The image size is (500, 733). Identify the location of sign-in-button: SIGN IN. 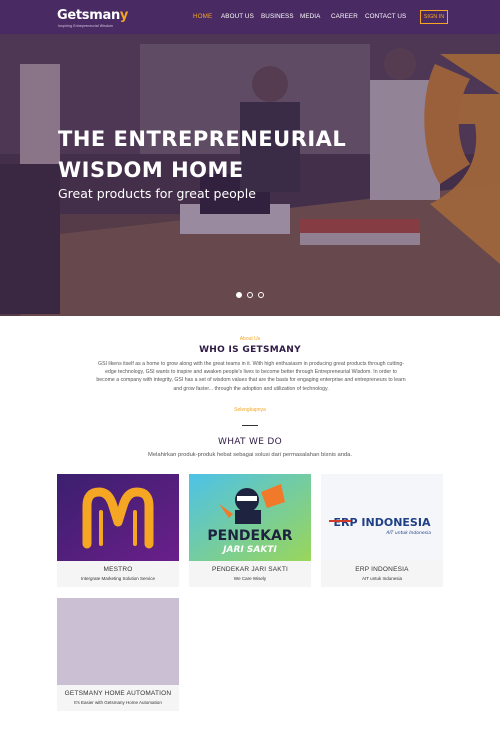
(434, 17).